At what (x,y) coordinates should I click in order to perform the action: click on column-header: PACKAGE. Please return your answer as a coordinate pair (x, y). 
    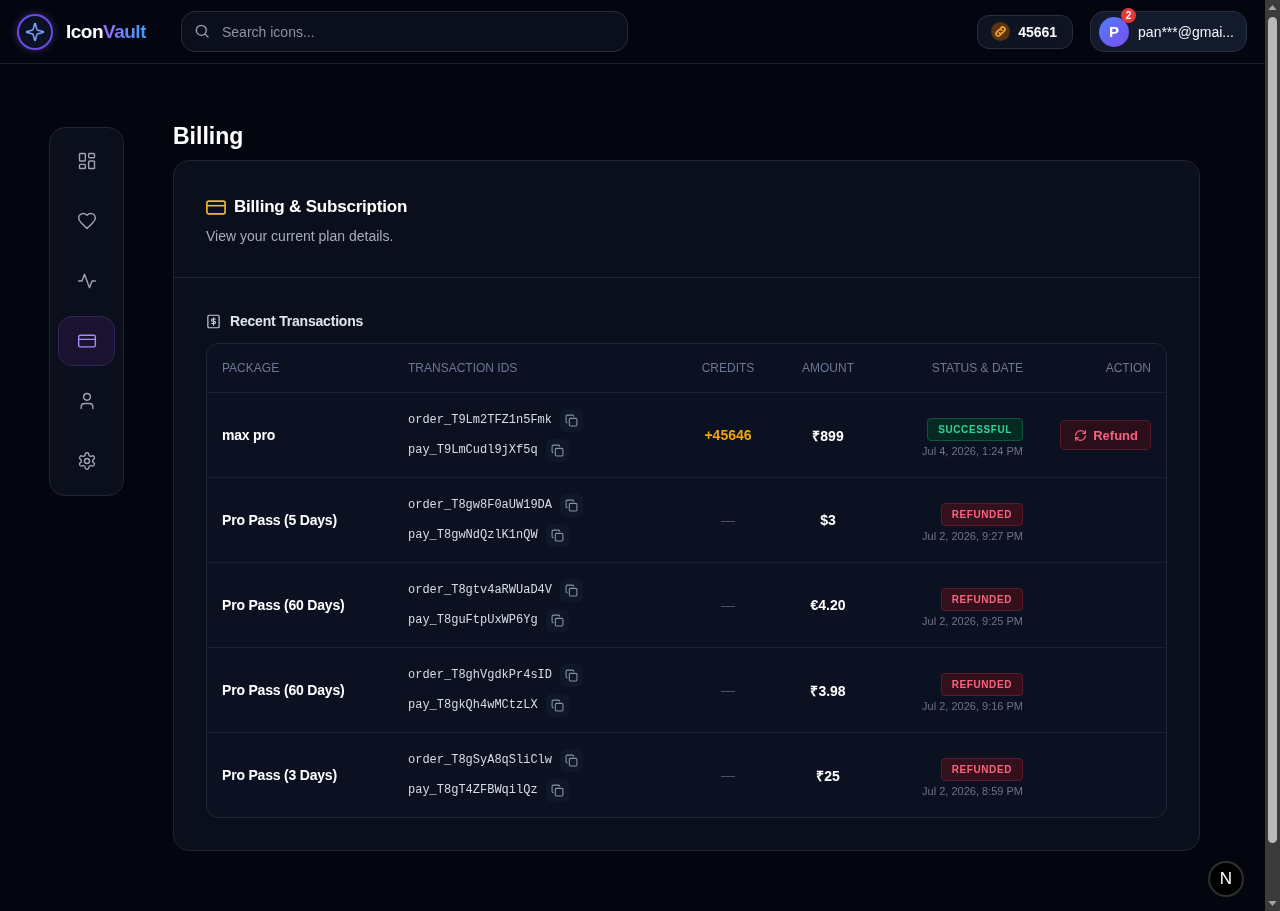
    Looking at the image, I should click on (251, 368).